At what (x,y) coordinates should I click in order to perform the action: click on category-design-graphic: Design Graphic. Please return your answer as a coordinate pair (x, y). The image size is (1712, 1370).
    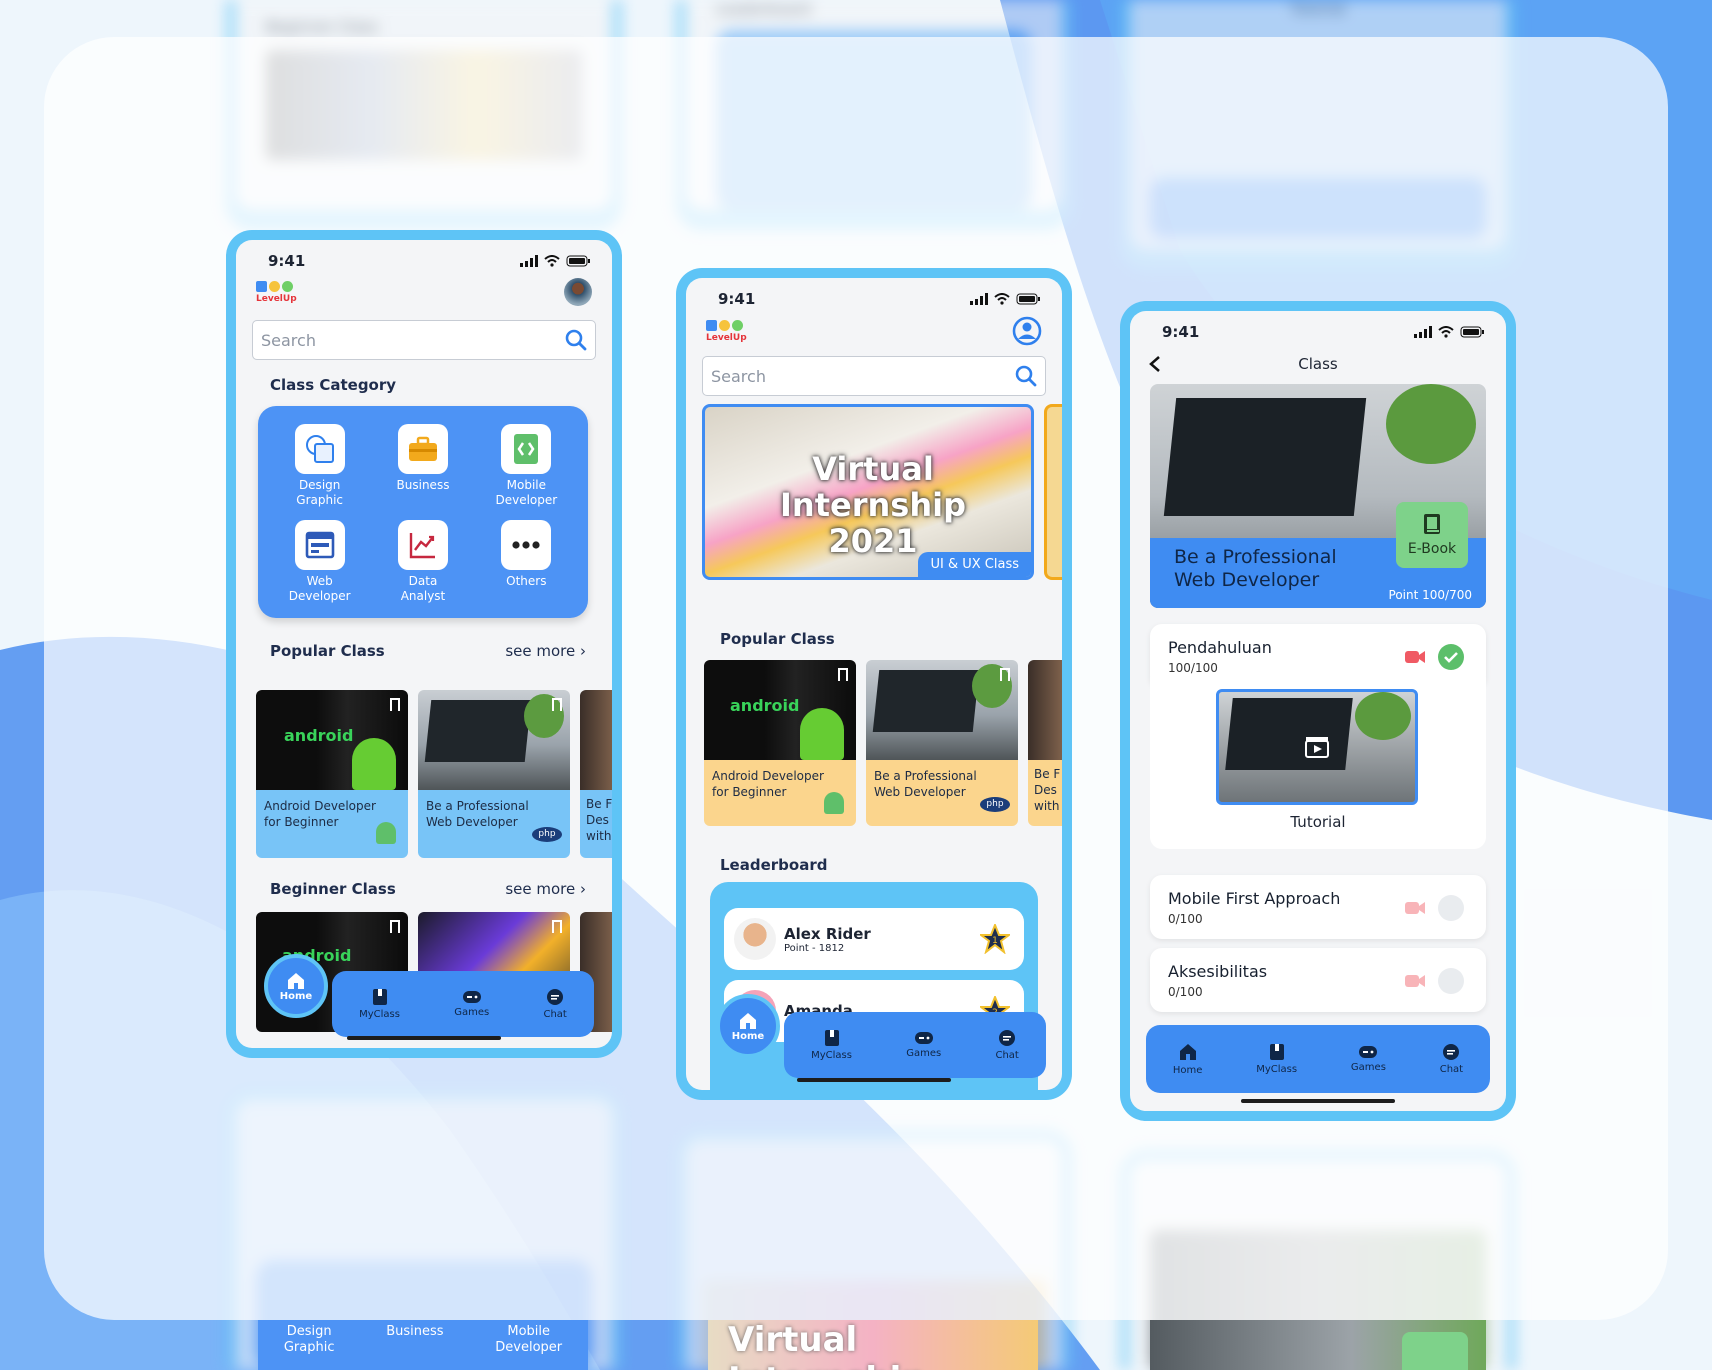
    Looking at the image, I should click on (319, 466).